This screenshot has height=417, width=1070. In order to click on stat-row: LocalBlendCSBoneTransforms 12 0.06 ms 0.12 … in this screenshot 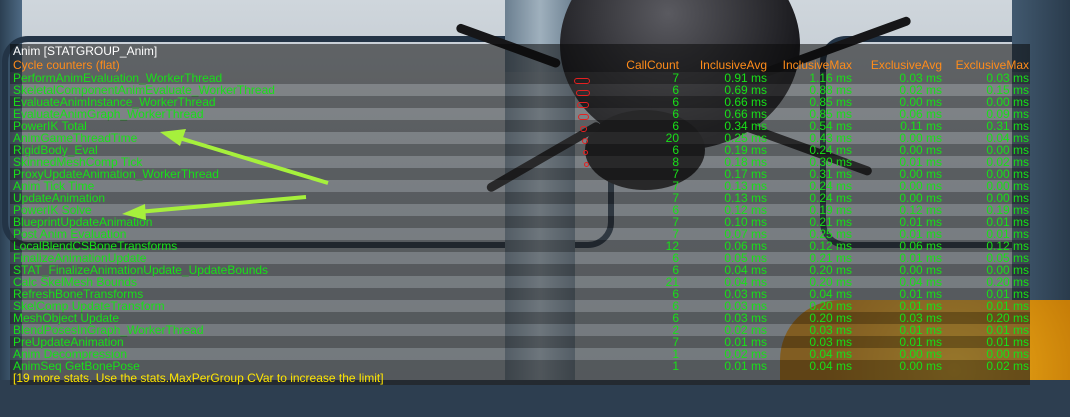, I will do `click(520, 246)`.